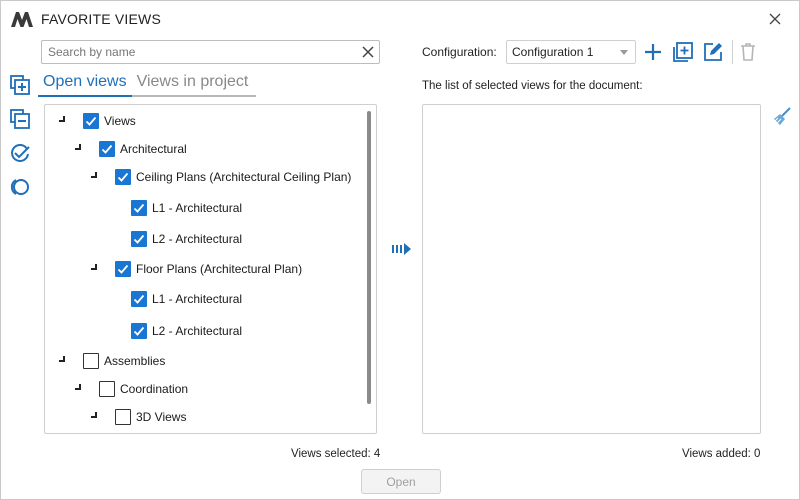  I want to click on tree-item-label: Coordination, so click(154, 389).